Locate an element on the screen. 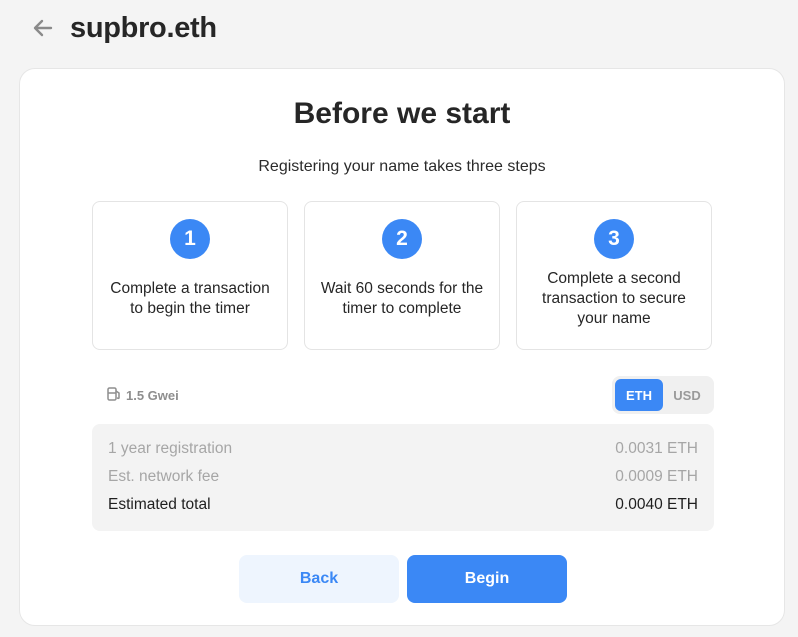  begin-button: Begin is located at coordinates (487, 579).